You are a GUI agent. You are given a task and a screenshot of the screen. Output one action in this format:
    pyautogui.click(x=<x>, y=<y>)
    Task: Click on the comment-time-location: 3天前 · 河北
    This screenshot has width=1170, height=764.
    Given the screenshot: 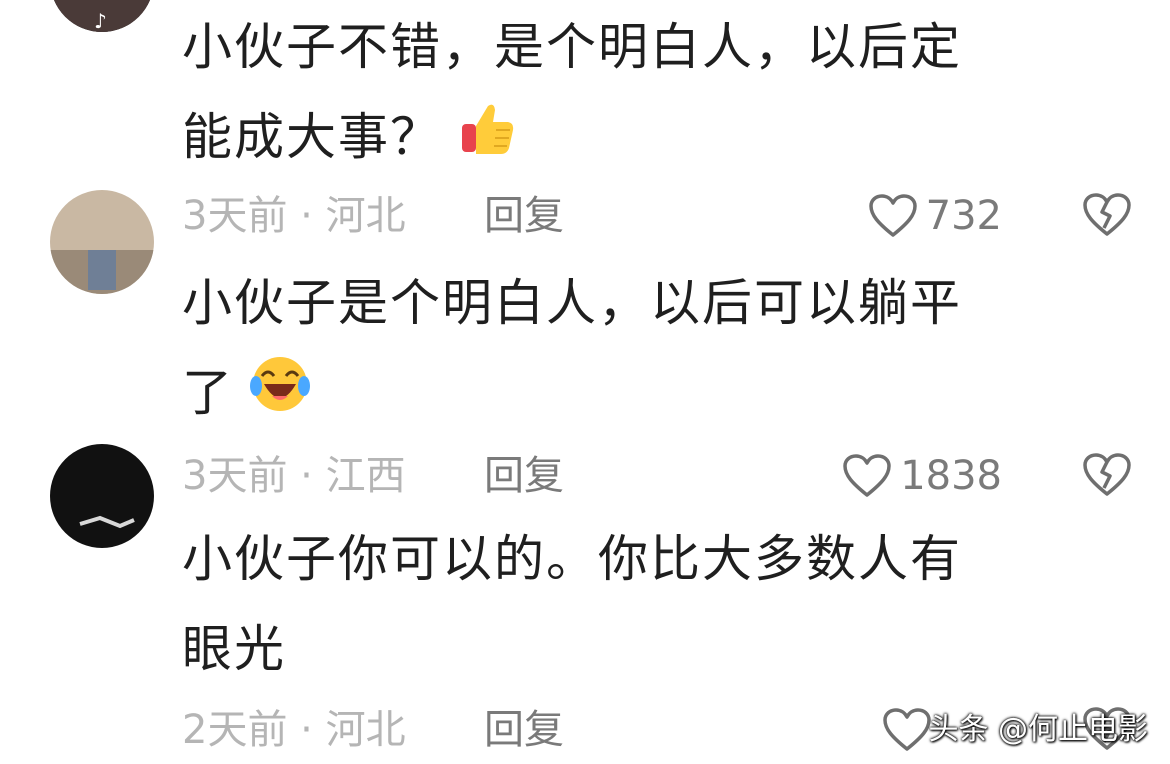 What is the action you would take?
    pyautogui.click(x=294, y=216)
    